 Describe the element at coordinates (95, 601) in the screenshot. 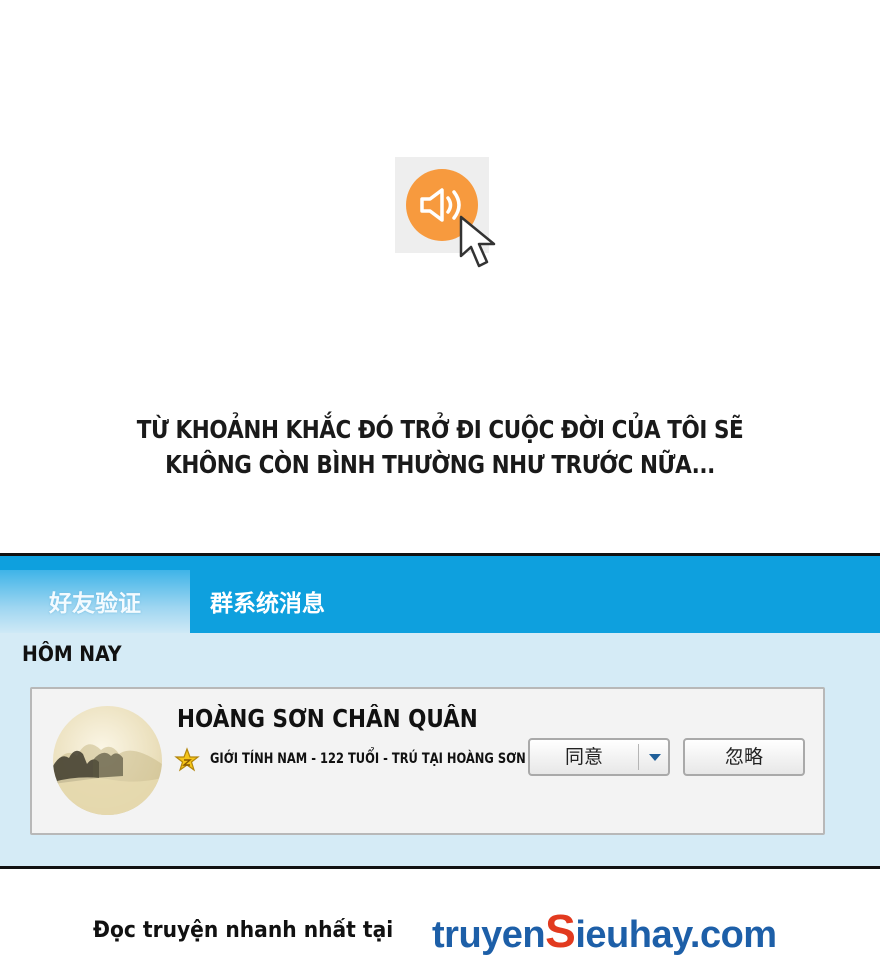

I see `tab-friend-verification: 好友验证` at that location.